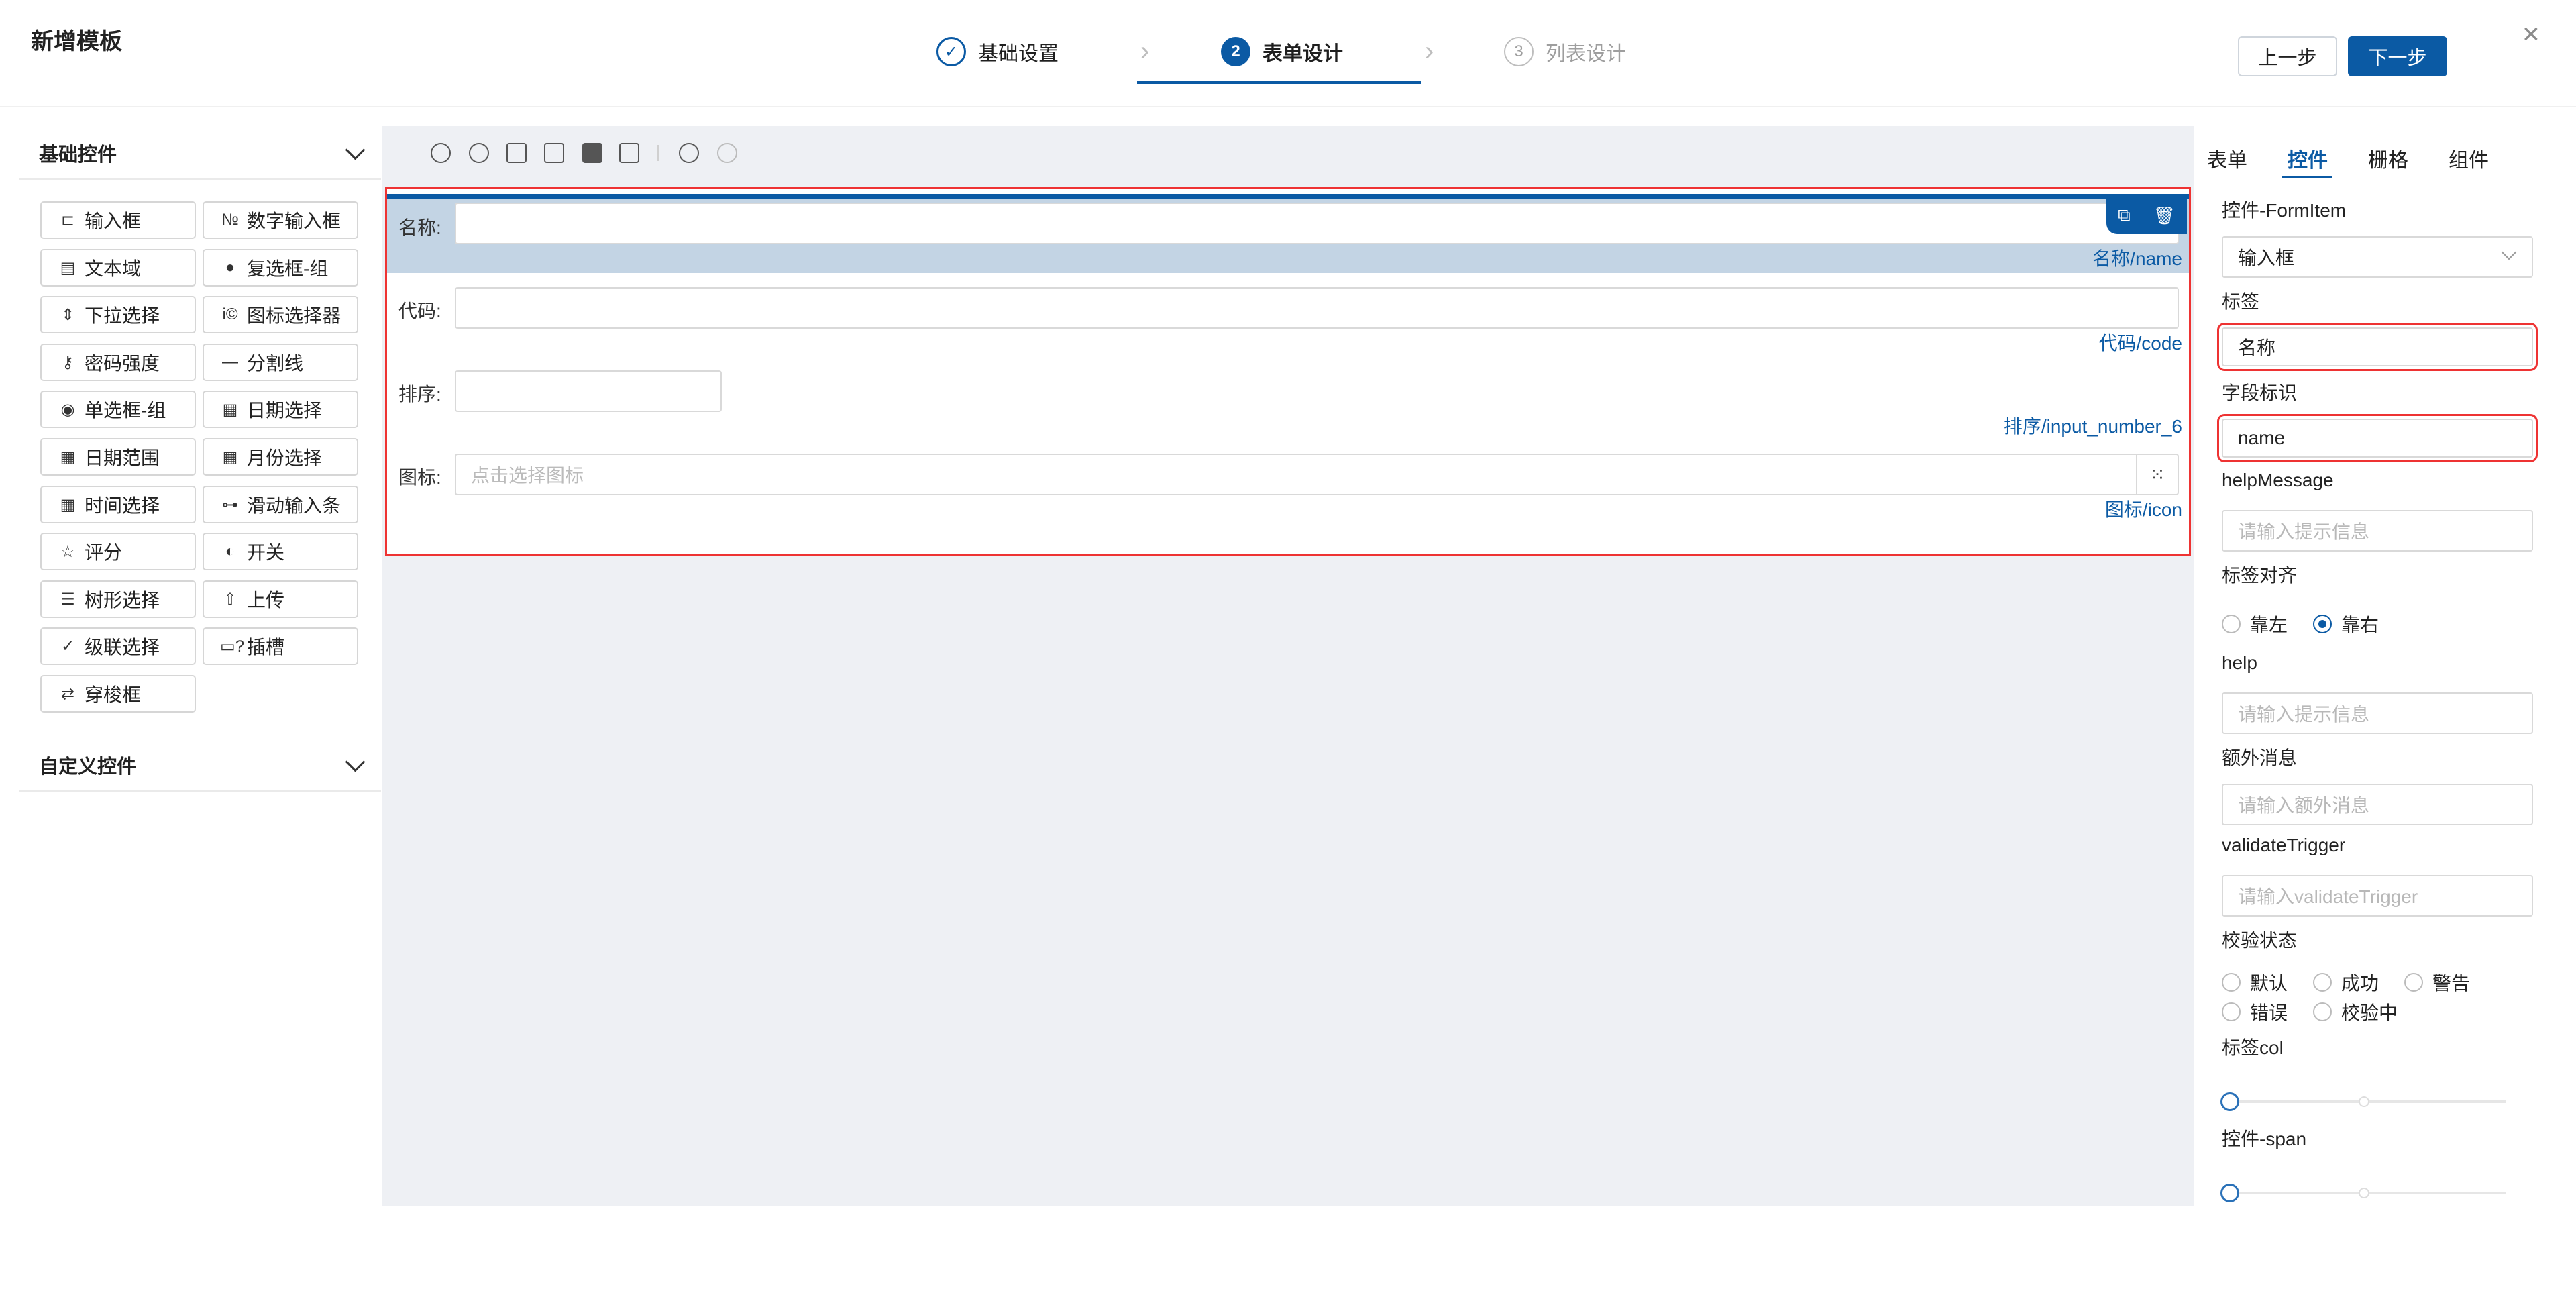 This screenshot has height=1299, width=2576. What do you see at coordinates (118, 363) in the screenshot?
I see `control-password-strength-button: ⚷ 密码强度` at bounding box center [118, 363].